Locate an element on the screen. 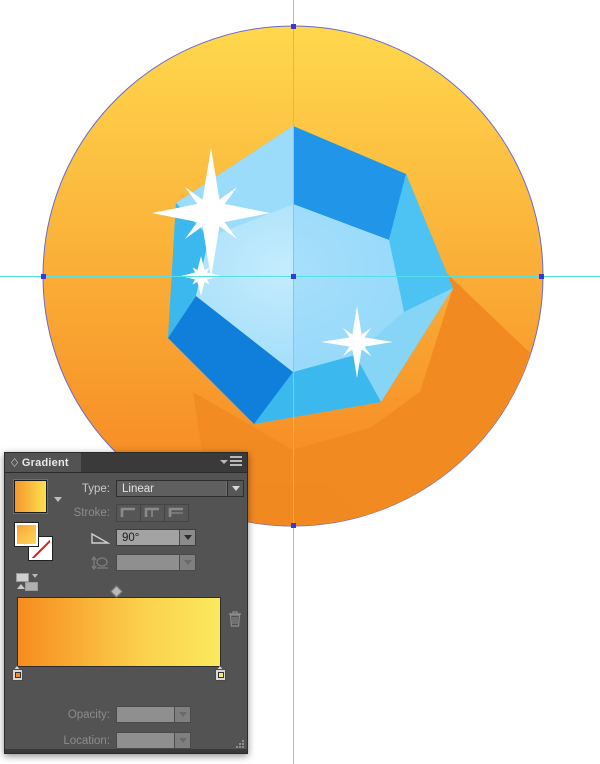 The width and height of the screenshot is (600, 764). gradient-angle-icon is located at coordinates (100, 538).